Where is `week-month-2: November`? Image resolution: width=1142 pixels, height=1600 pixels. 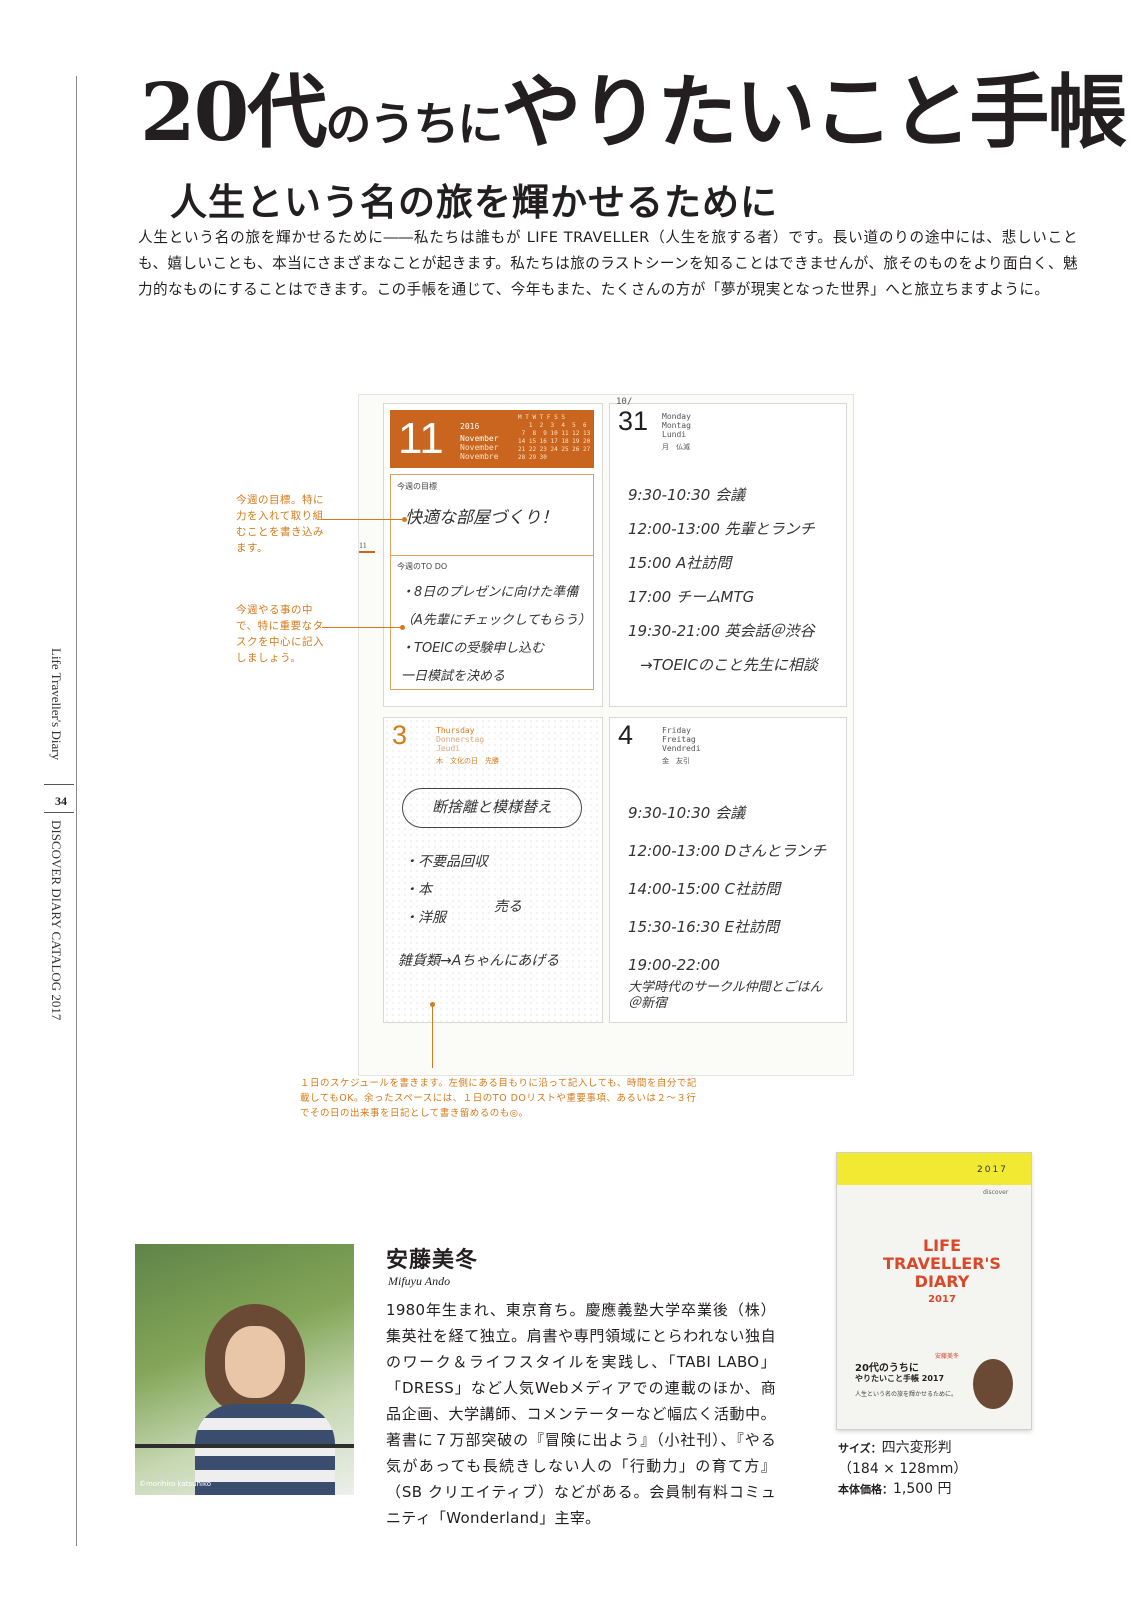
week-month-2: November is located at coordinates (479, 447).